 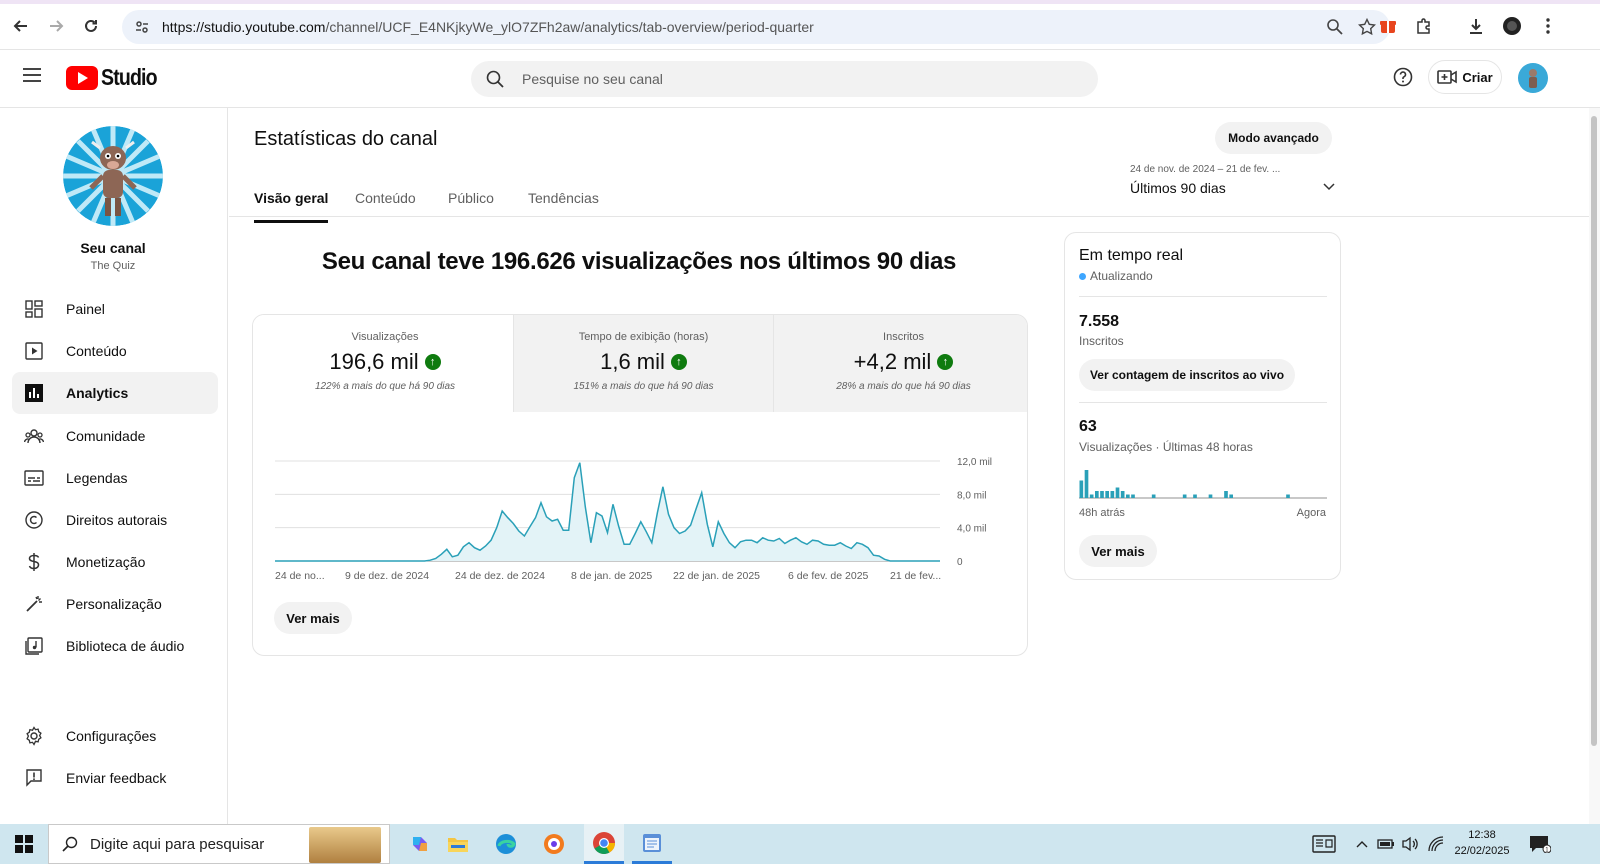 I want to click on volume-icon, so click(x=1410, y=844).